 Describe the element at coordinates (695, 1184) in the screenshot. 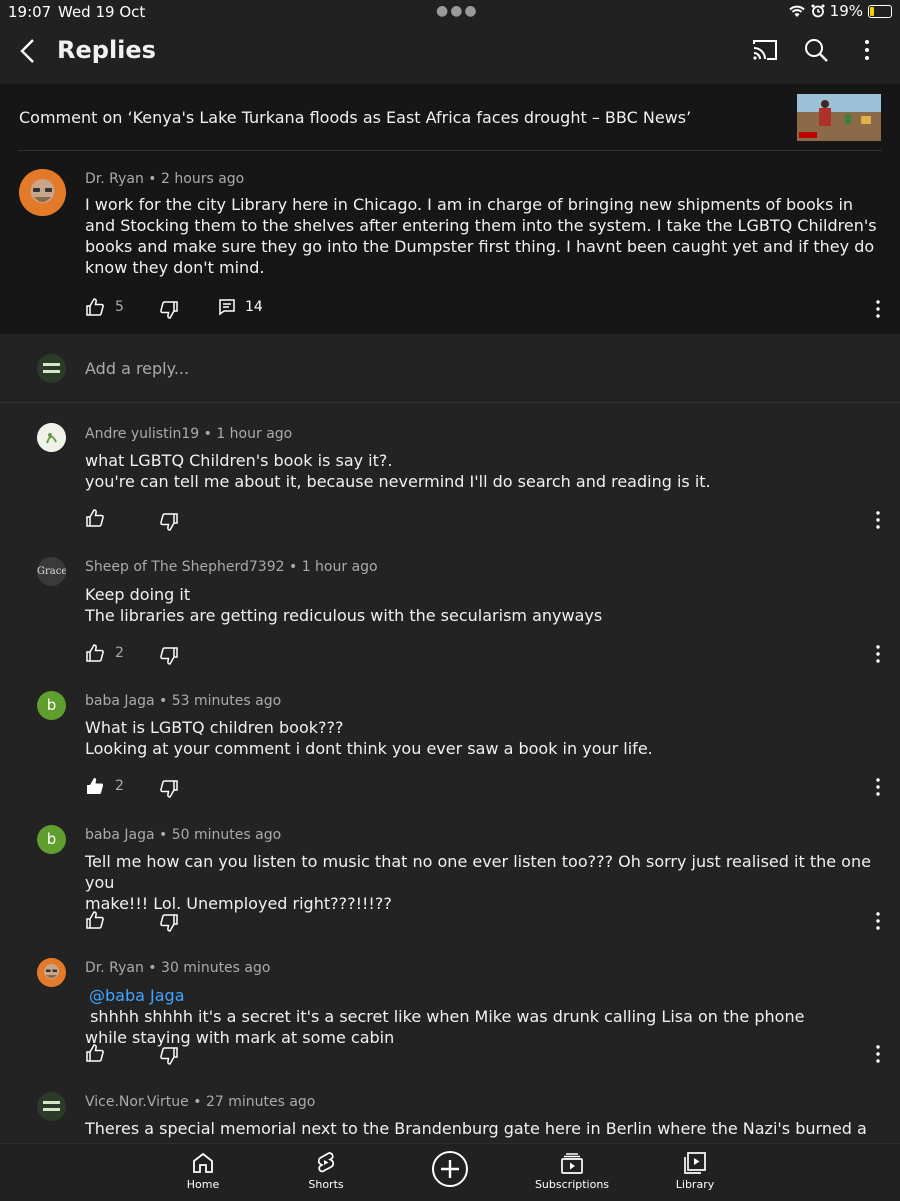

I see `nav-label: Library` at that location.